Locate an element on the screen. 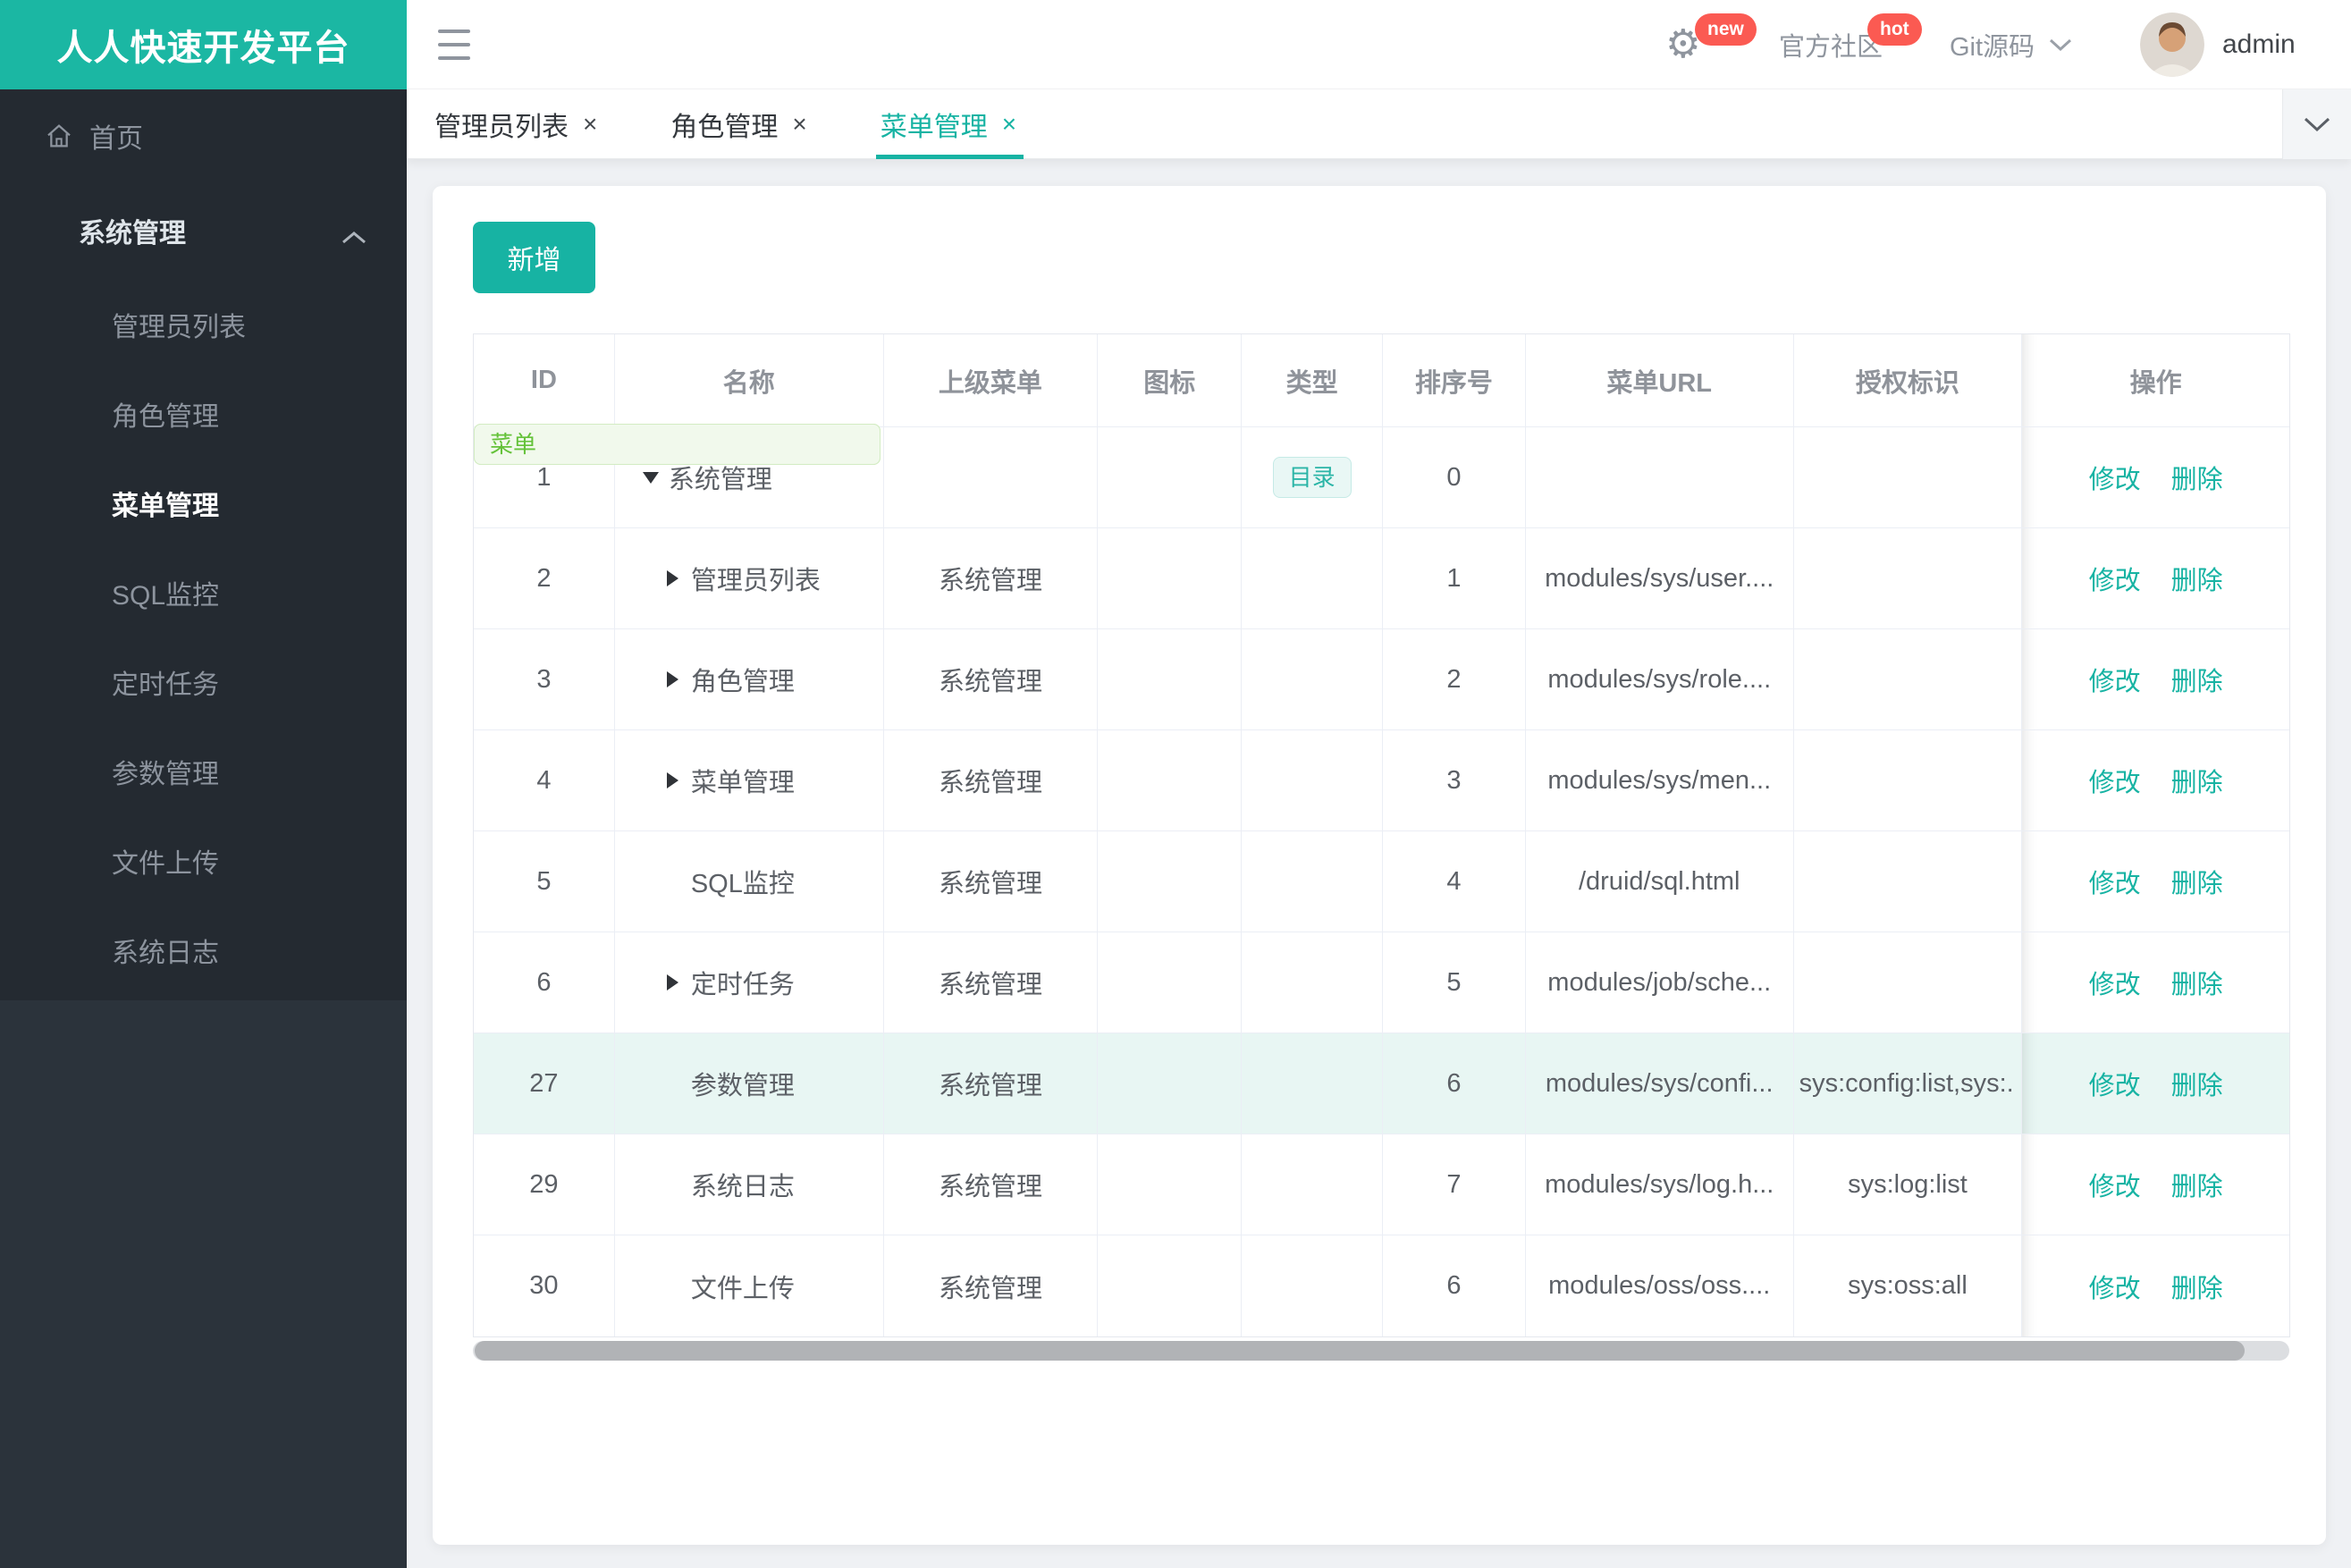  column-header-菜单URL: 菜单URL is located at coordinates (1660, 380).